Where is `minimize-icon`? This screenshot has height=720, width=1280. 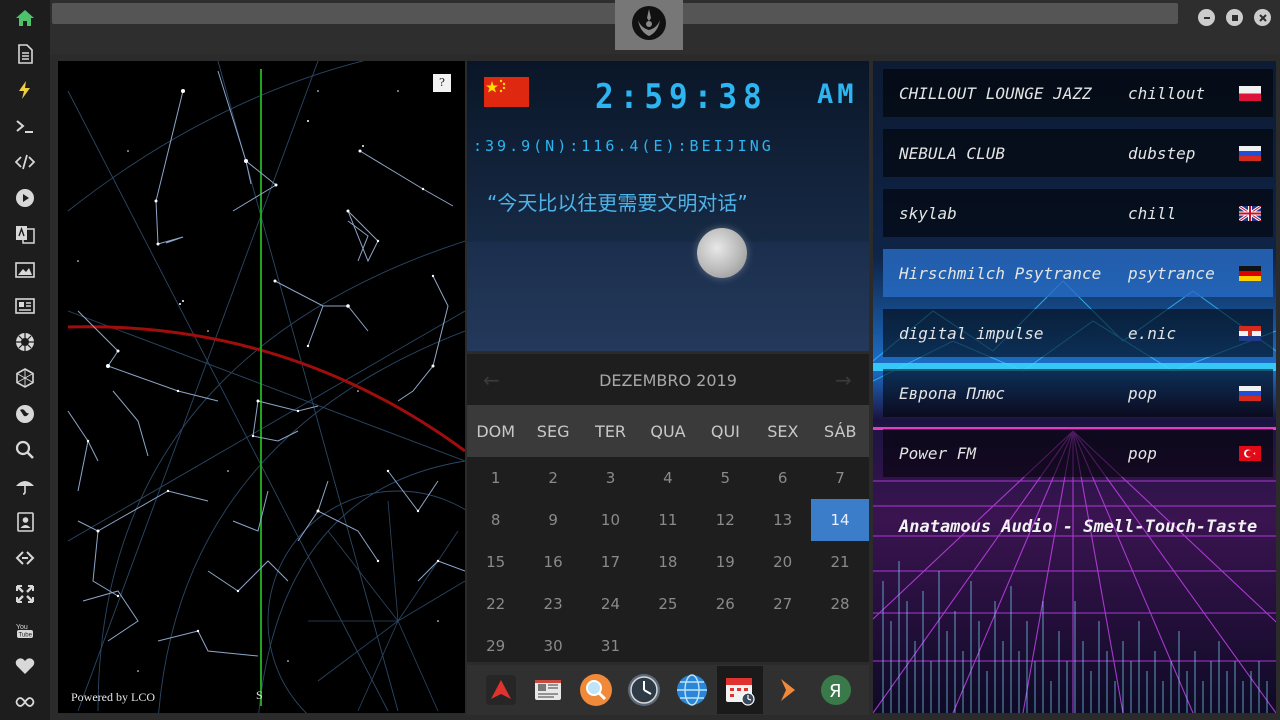 minimize-icon is located at coordinates (1206, 17).